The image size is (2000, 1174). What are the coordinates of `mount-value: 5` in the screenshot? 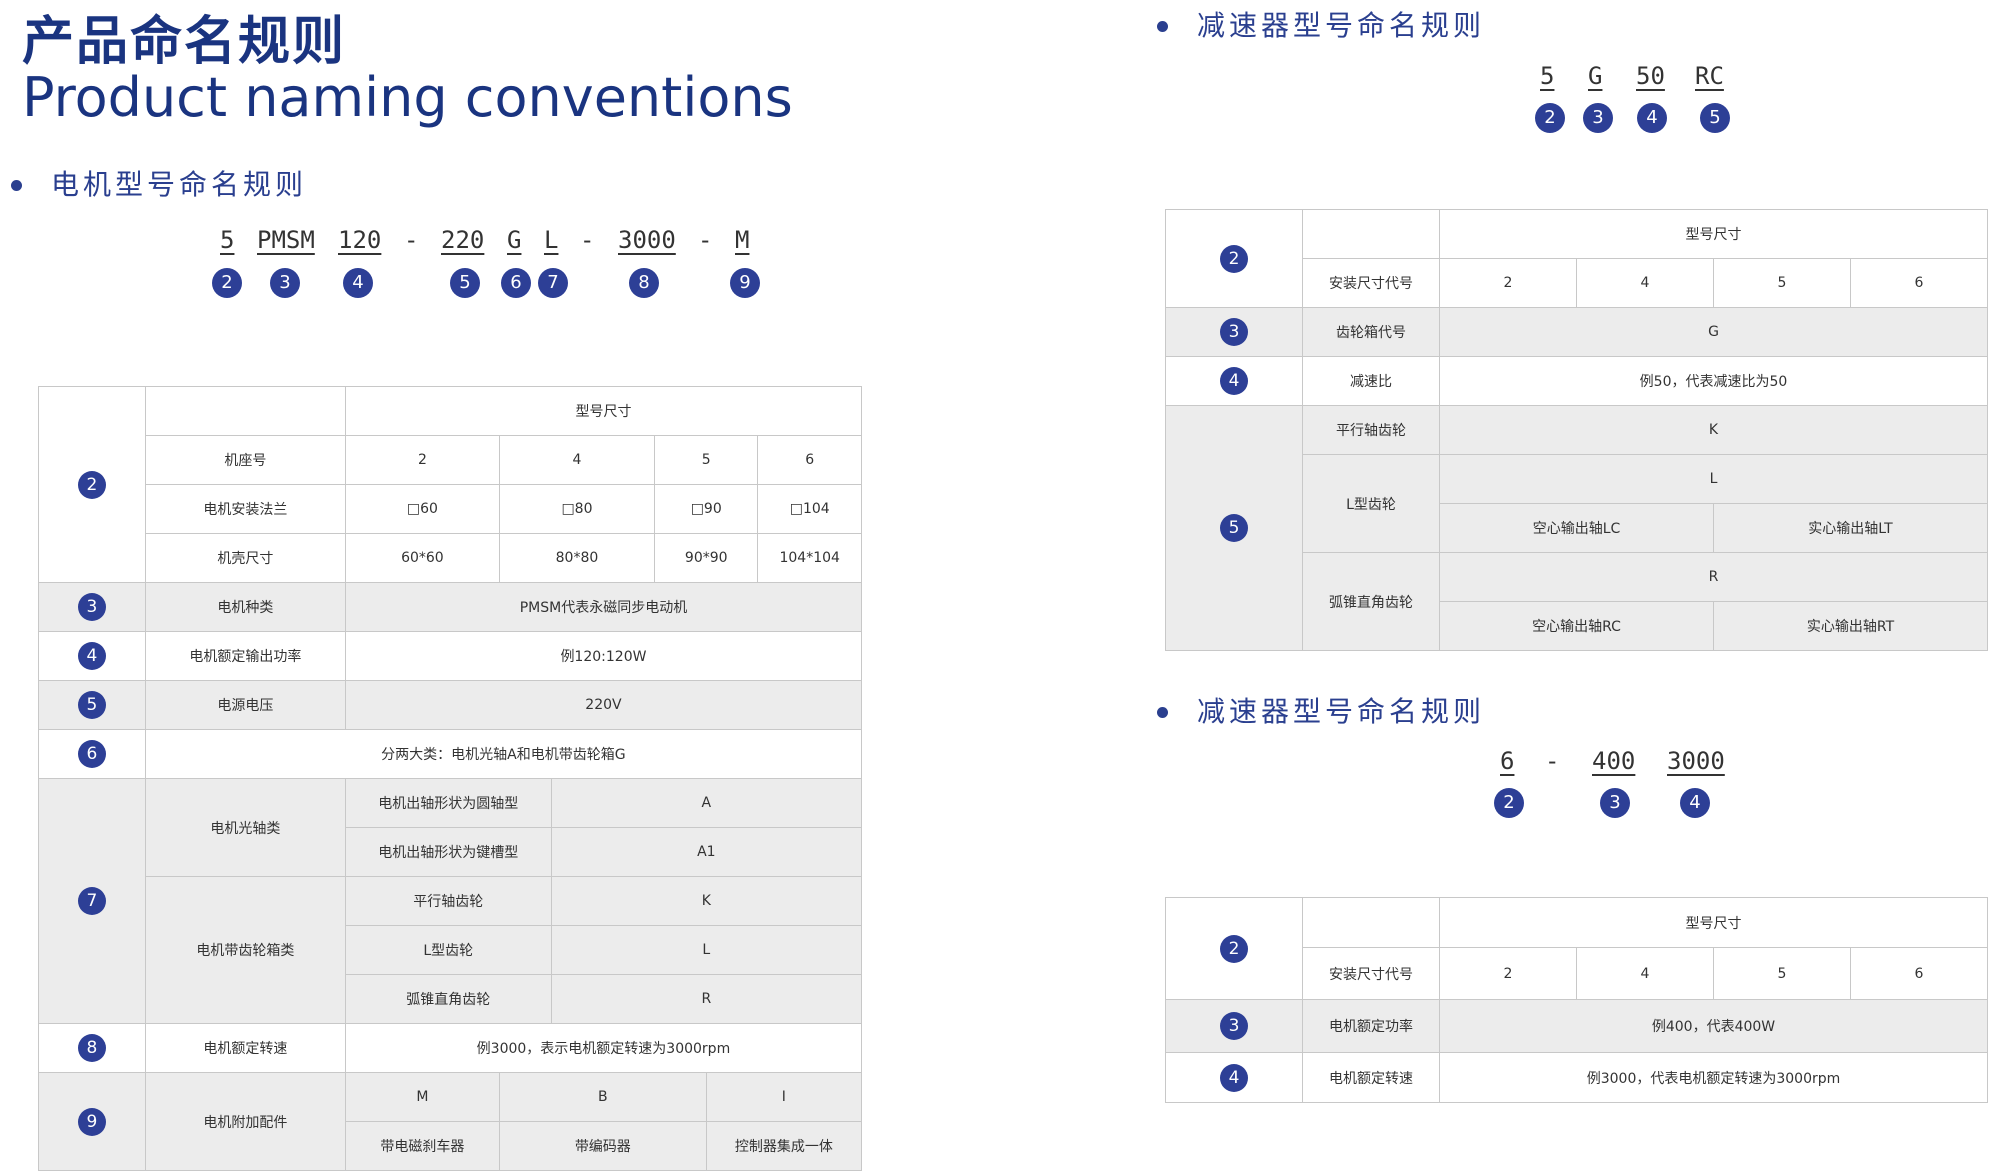 It's located at (1782, 283).